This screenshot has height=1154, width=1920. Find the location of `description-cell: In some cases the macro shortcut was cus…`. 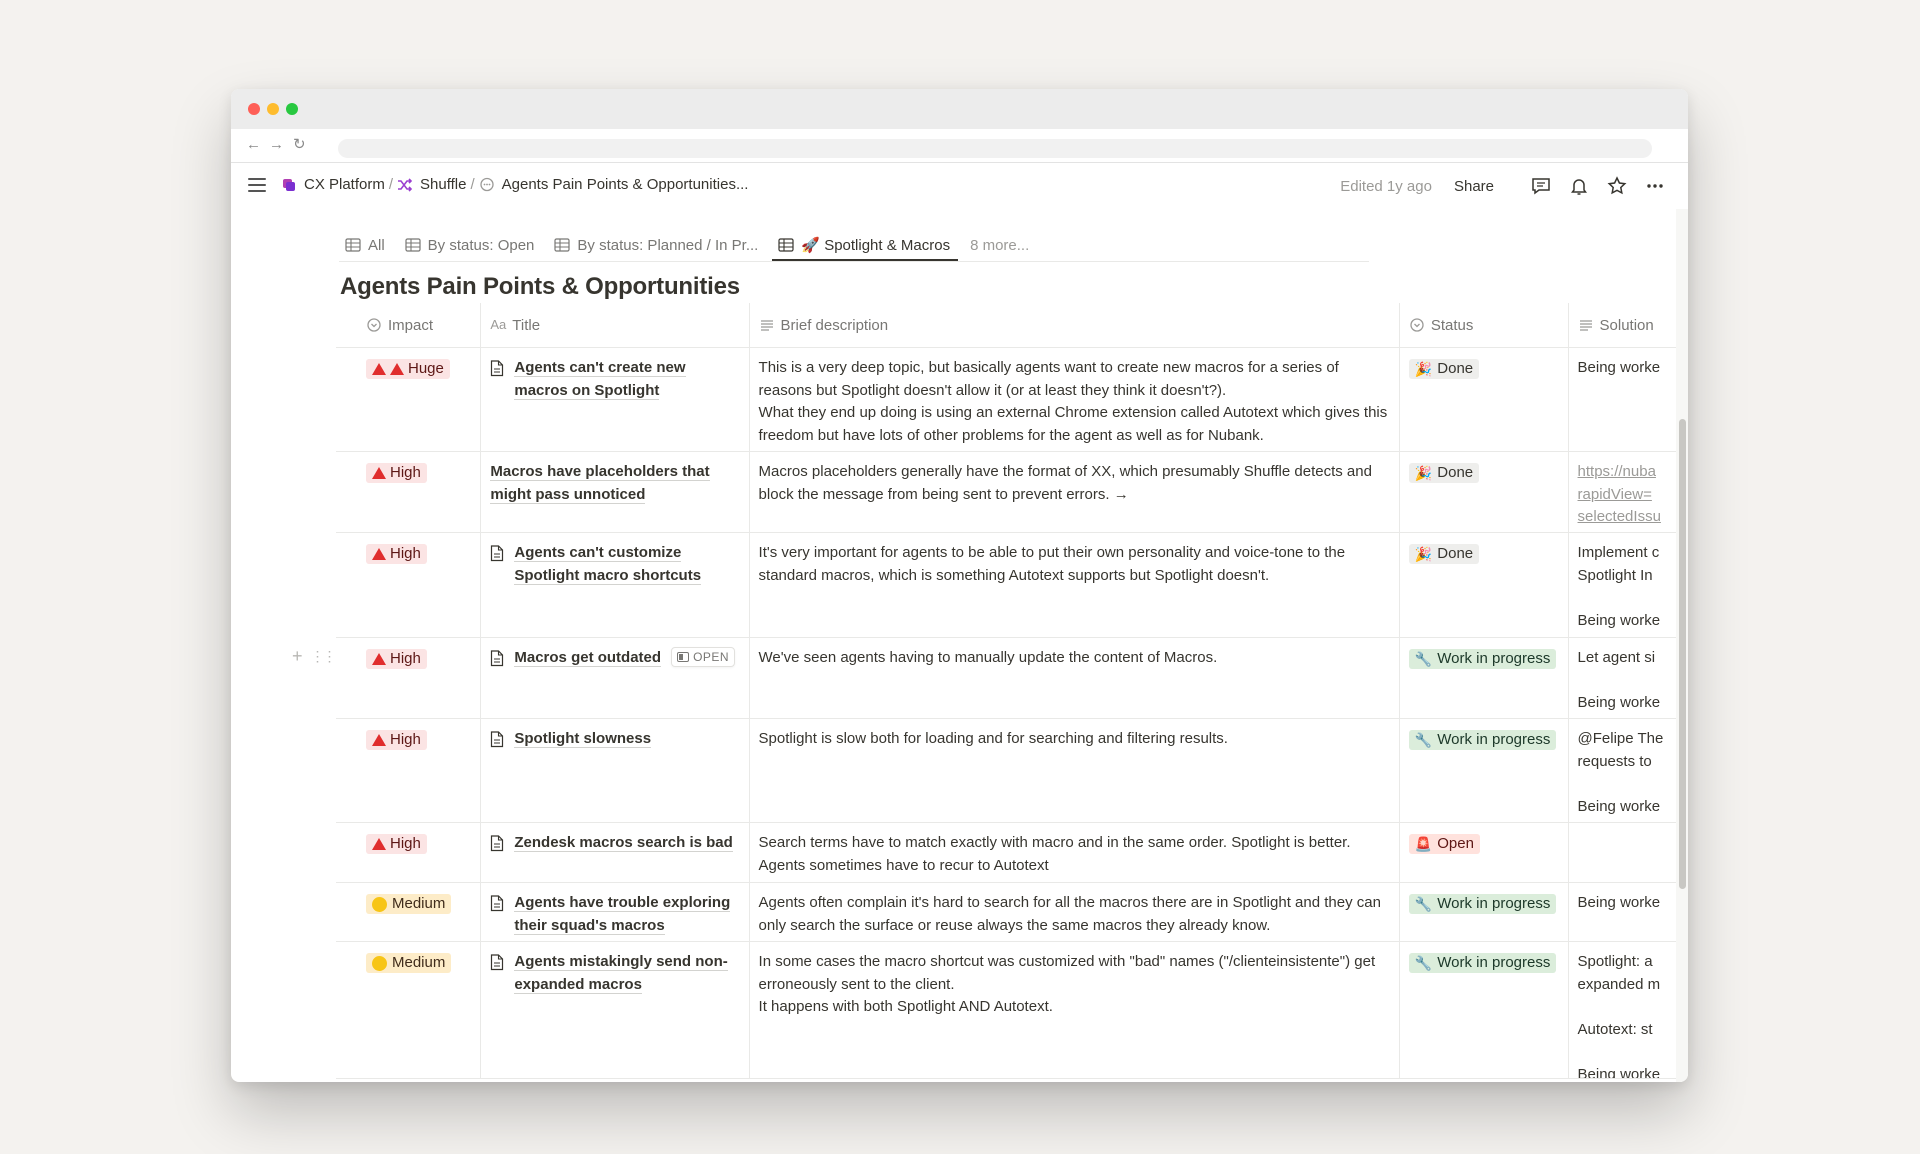

description-cell: In some cases the macro shortcut was cus… is located at coordinates (1073, 1010).